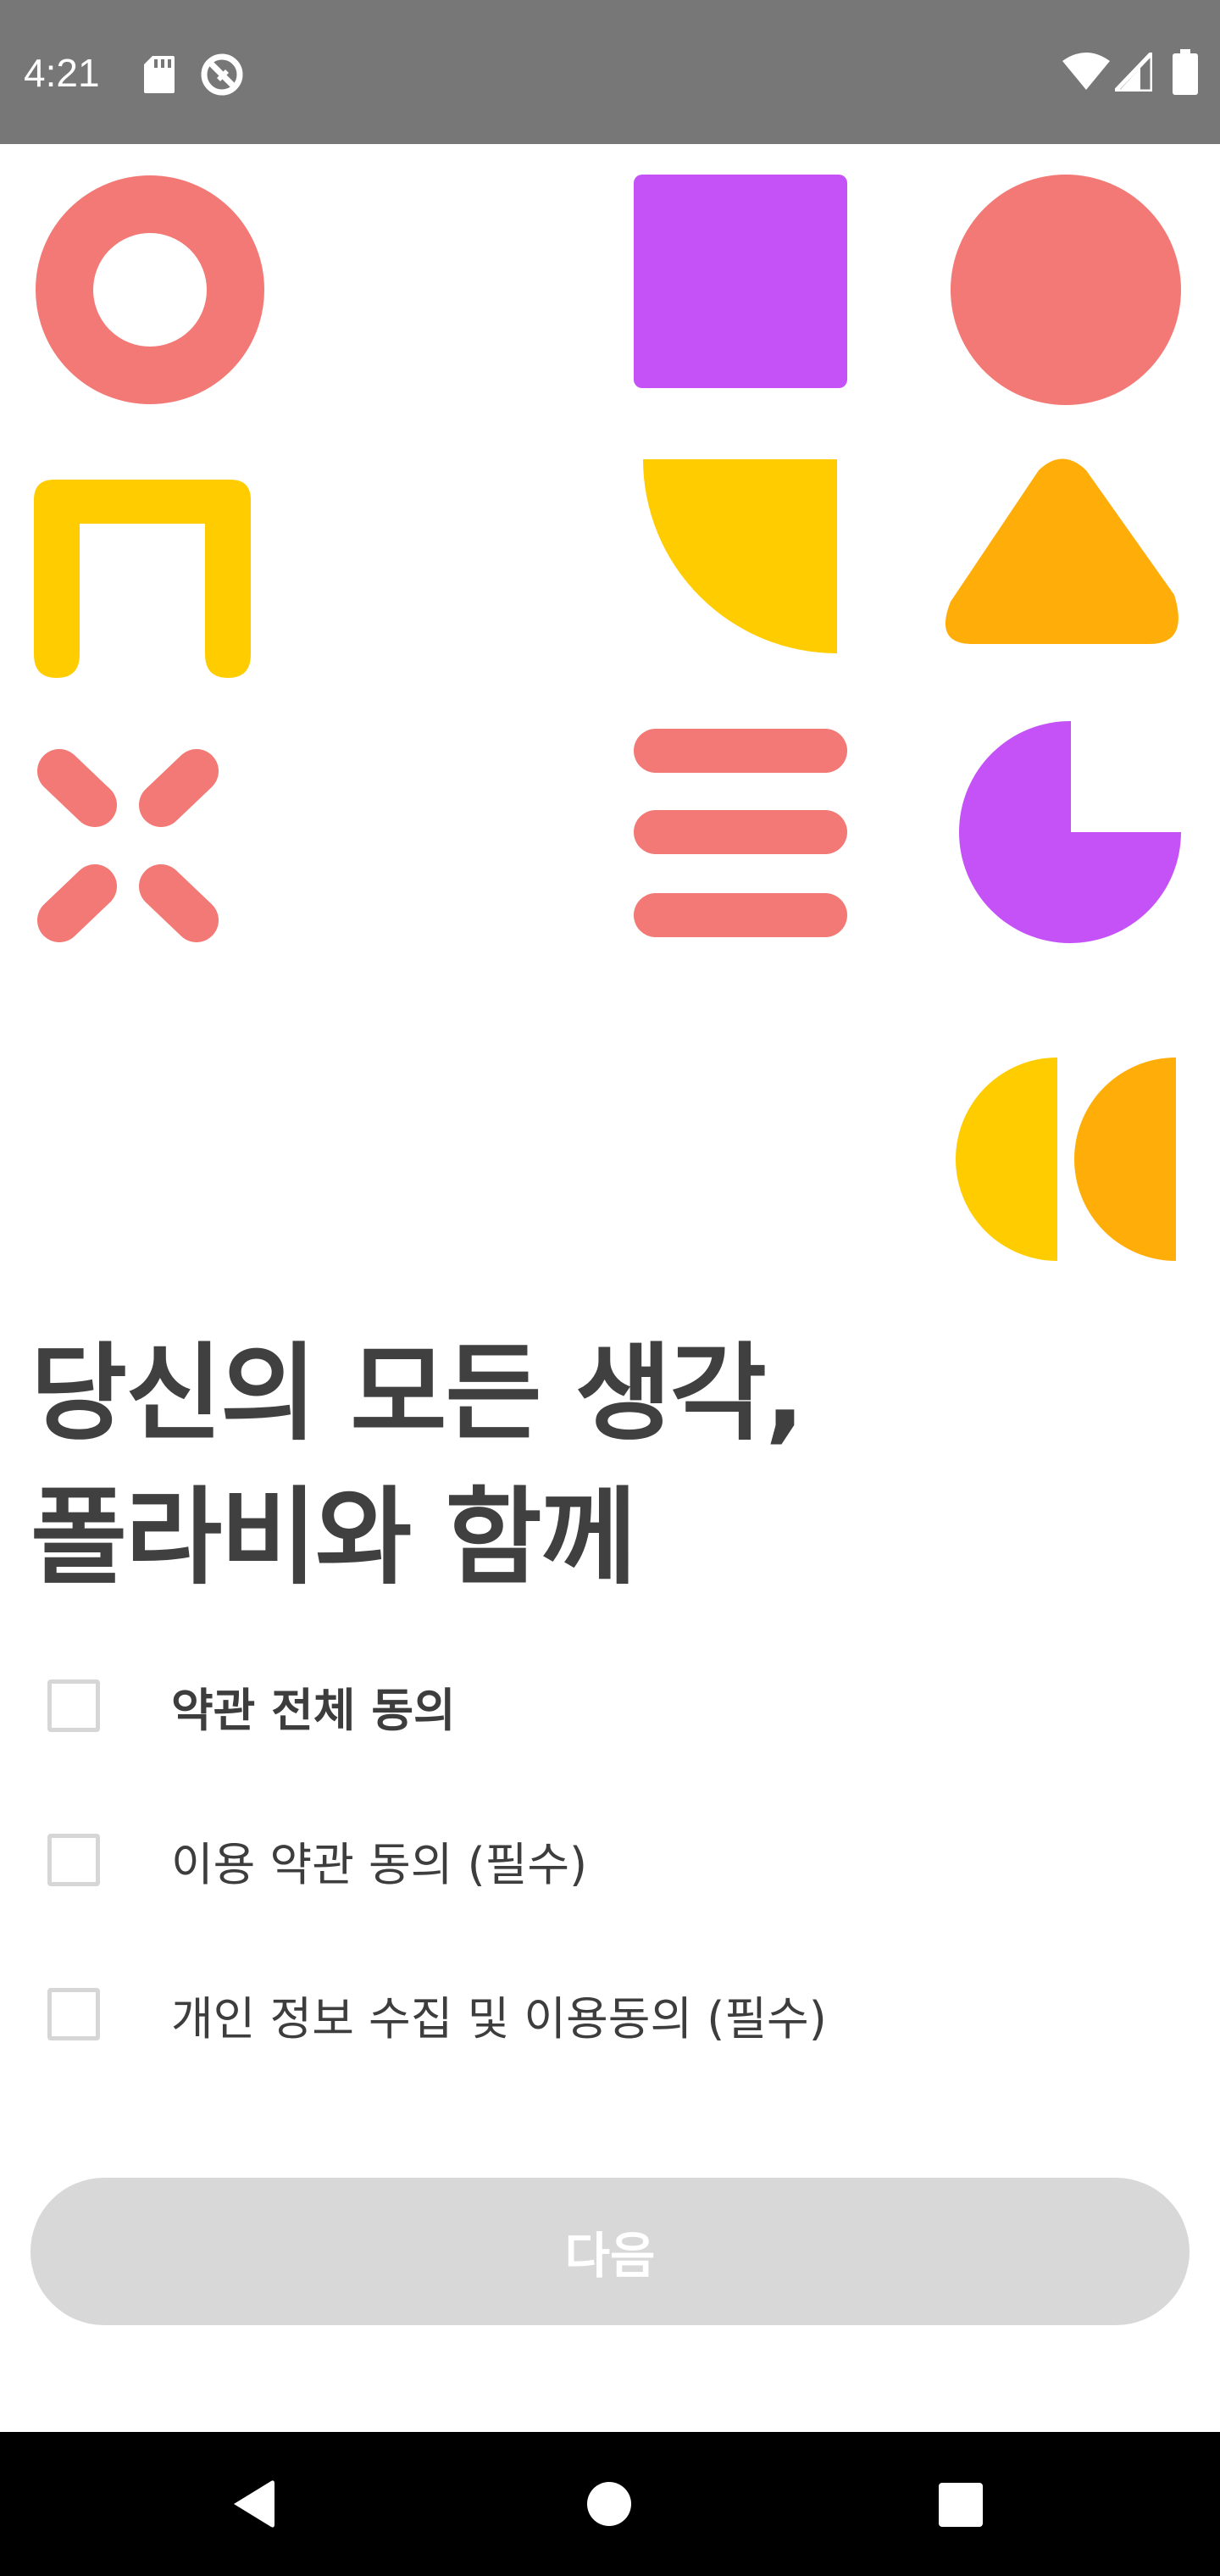 The image size is (1220, 2576). What do you see at coordinates (142, 579) in the screenshot?
I see `arch-shape` at bounding box center [142, 579].